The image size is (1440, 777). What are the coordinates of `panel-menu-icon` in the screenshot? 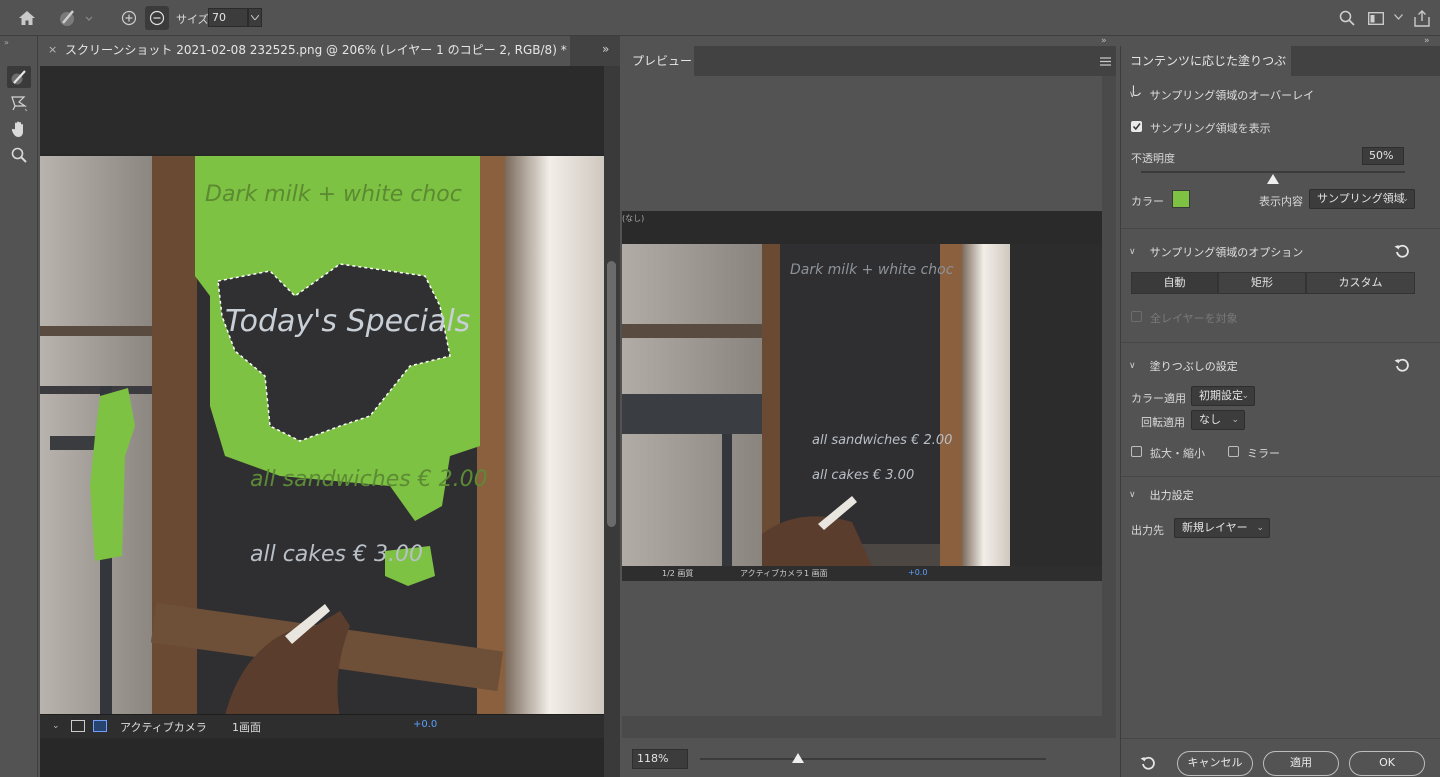 It's located at (1105, 61).